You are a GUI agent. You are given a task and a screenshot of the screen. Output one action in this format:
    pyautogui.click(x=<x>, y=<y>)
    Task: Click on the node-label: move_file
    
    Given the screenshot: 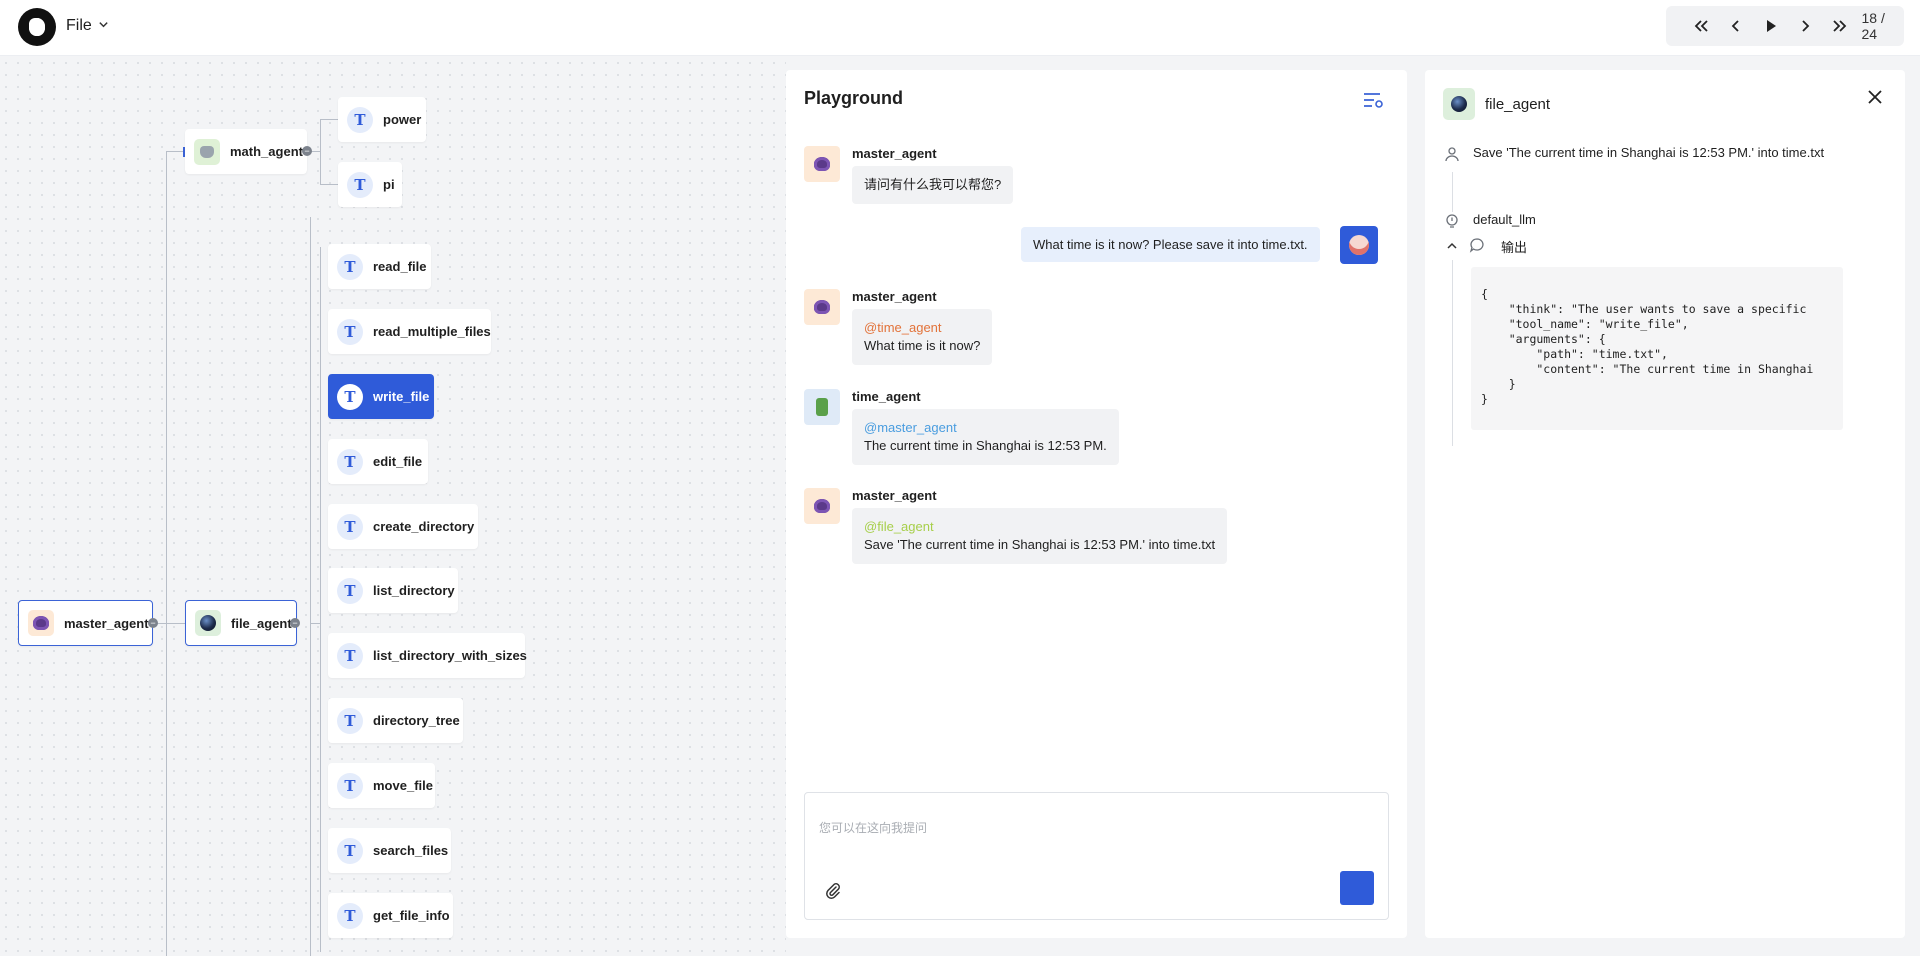 What is the action you would take?
    pyautogui.click(x=403, y=785)
    